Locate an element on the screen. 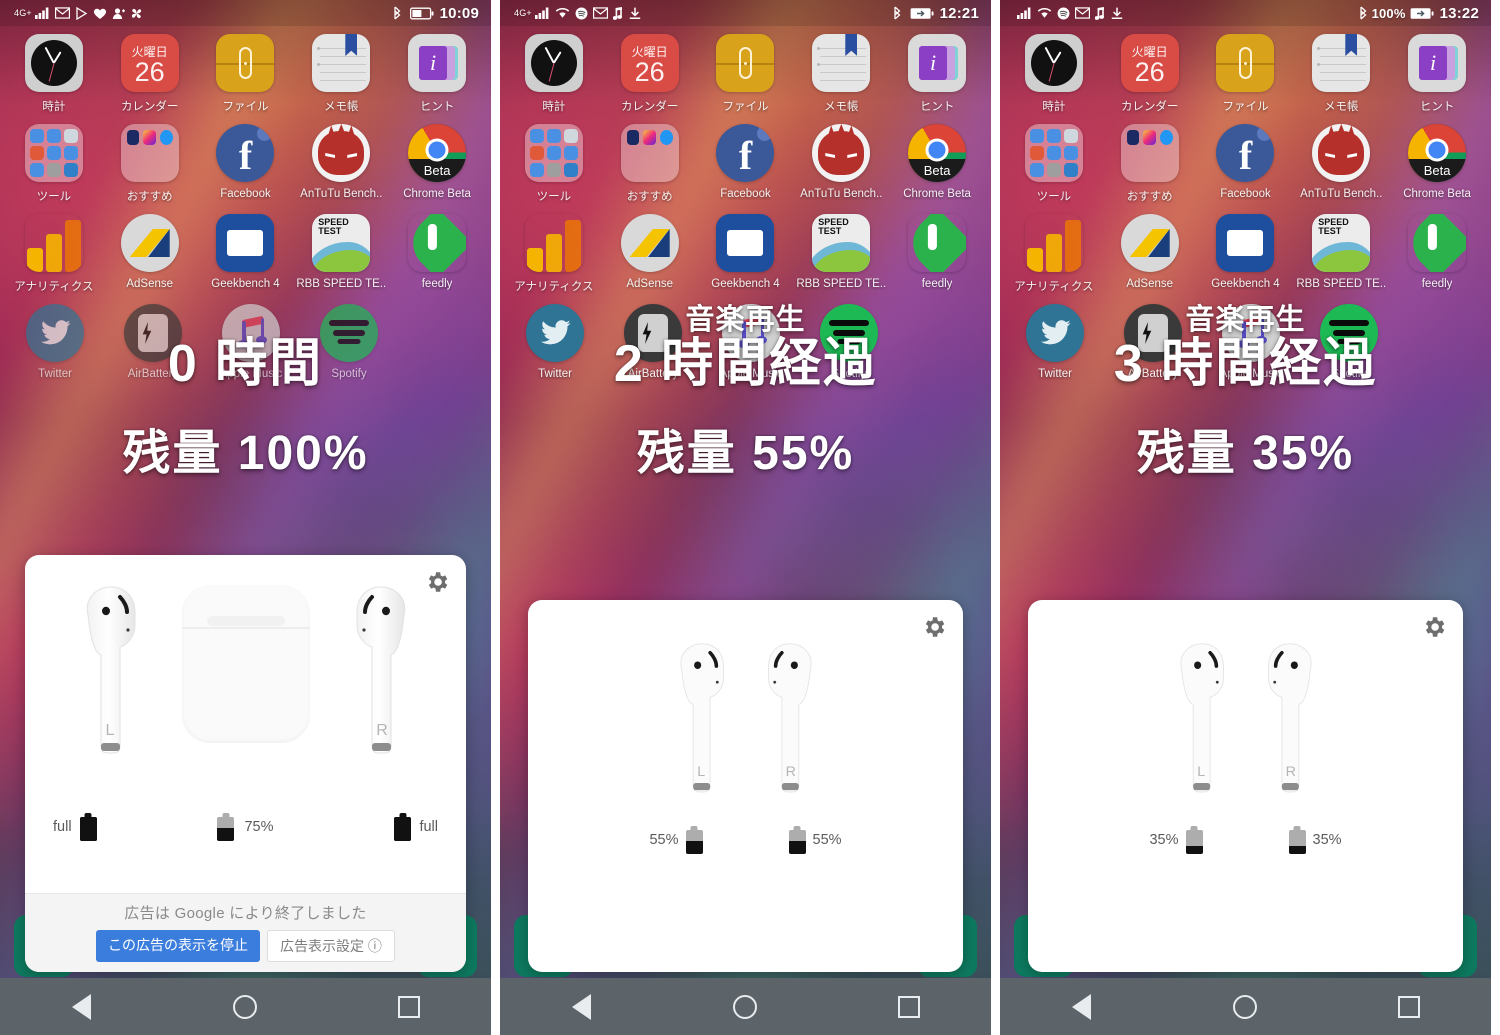 The image size is (1500, 1035). status-bar: 4G+ 12:21 is located at coordinates (745, 13).